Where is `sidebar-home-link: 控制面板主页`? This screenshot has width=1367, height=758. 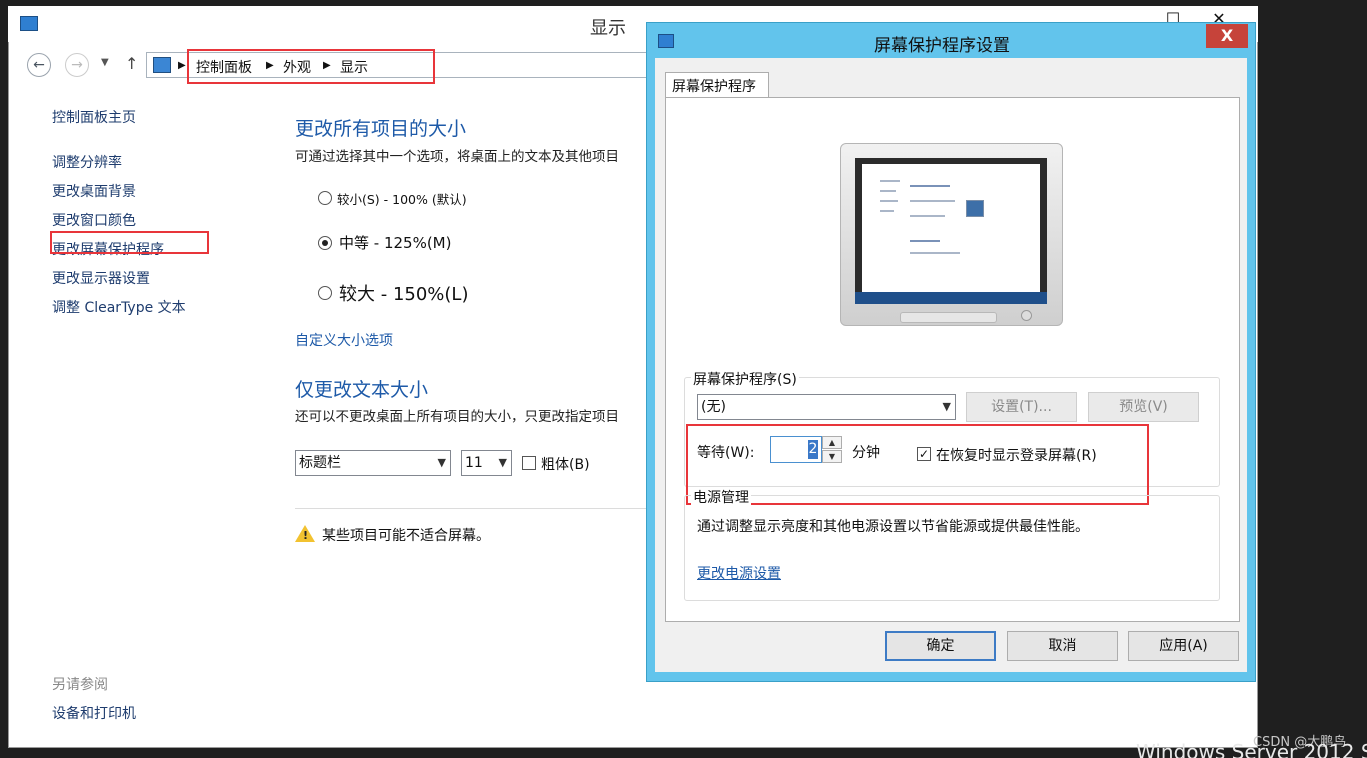 sidebar-home-link: 控制面板主页 is located at coordinates (94, 117).